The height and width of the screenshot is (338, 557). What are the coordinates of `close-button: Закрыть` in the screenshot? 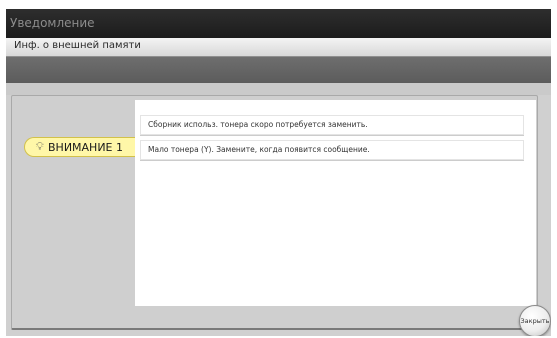 It's located at (535, 320).